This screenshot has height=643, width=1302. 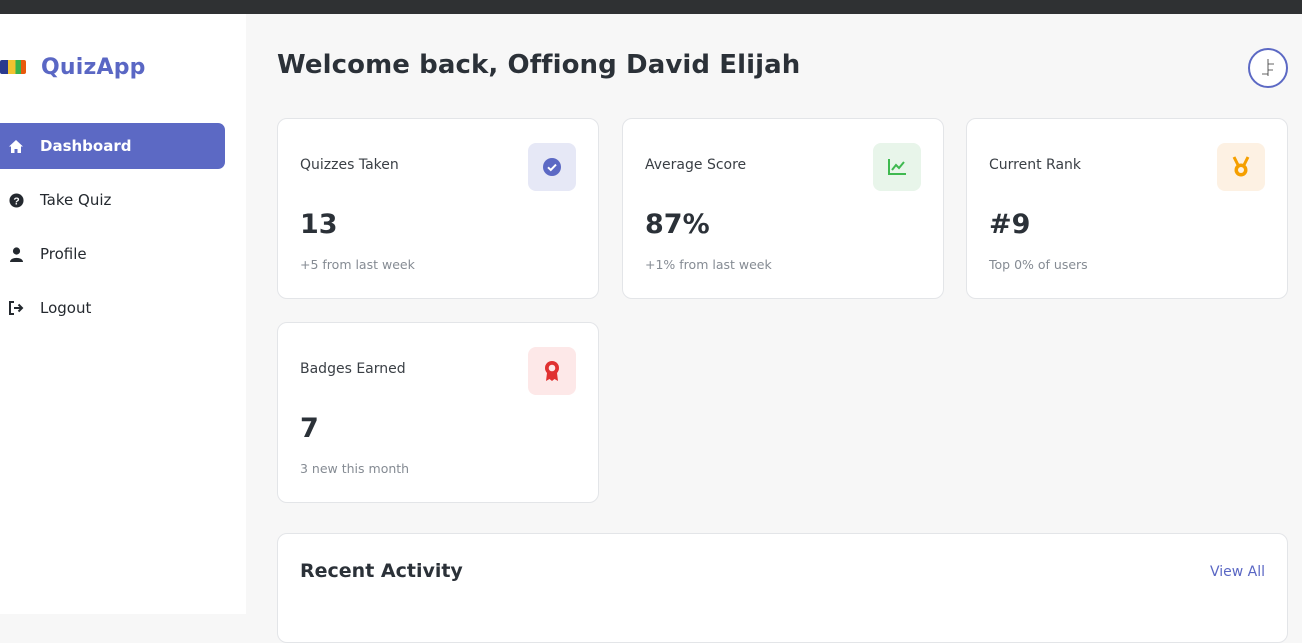 What do you see at coordinates (677, 224) in the screenshot?
I see `stat-value: 87%` at bounding box center [677, 224].